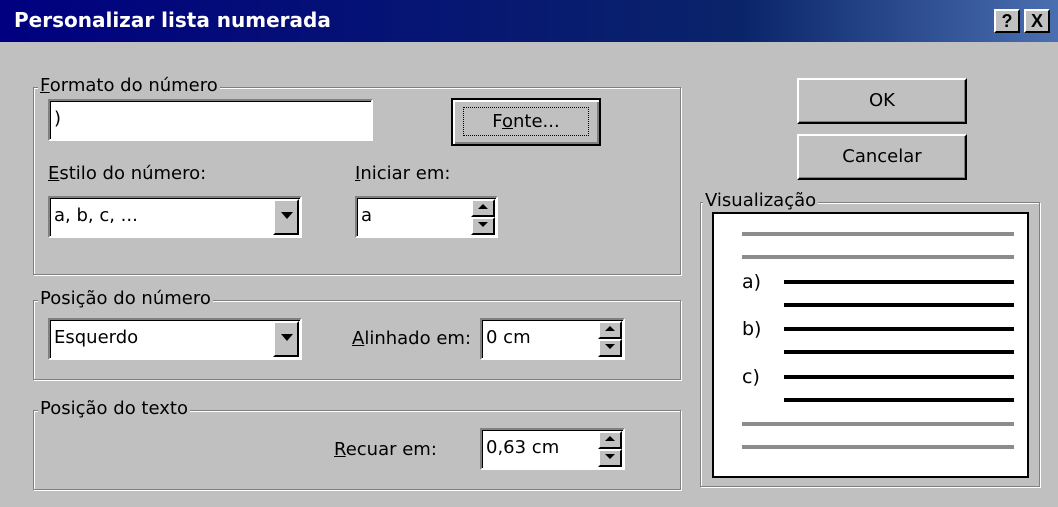 The image size is (1058, 507). Describe the element at coordinates (286, 339) in the screenshot. I see `number-alignment-dropdown-icon` at that location.